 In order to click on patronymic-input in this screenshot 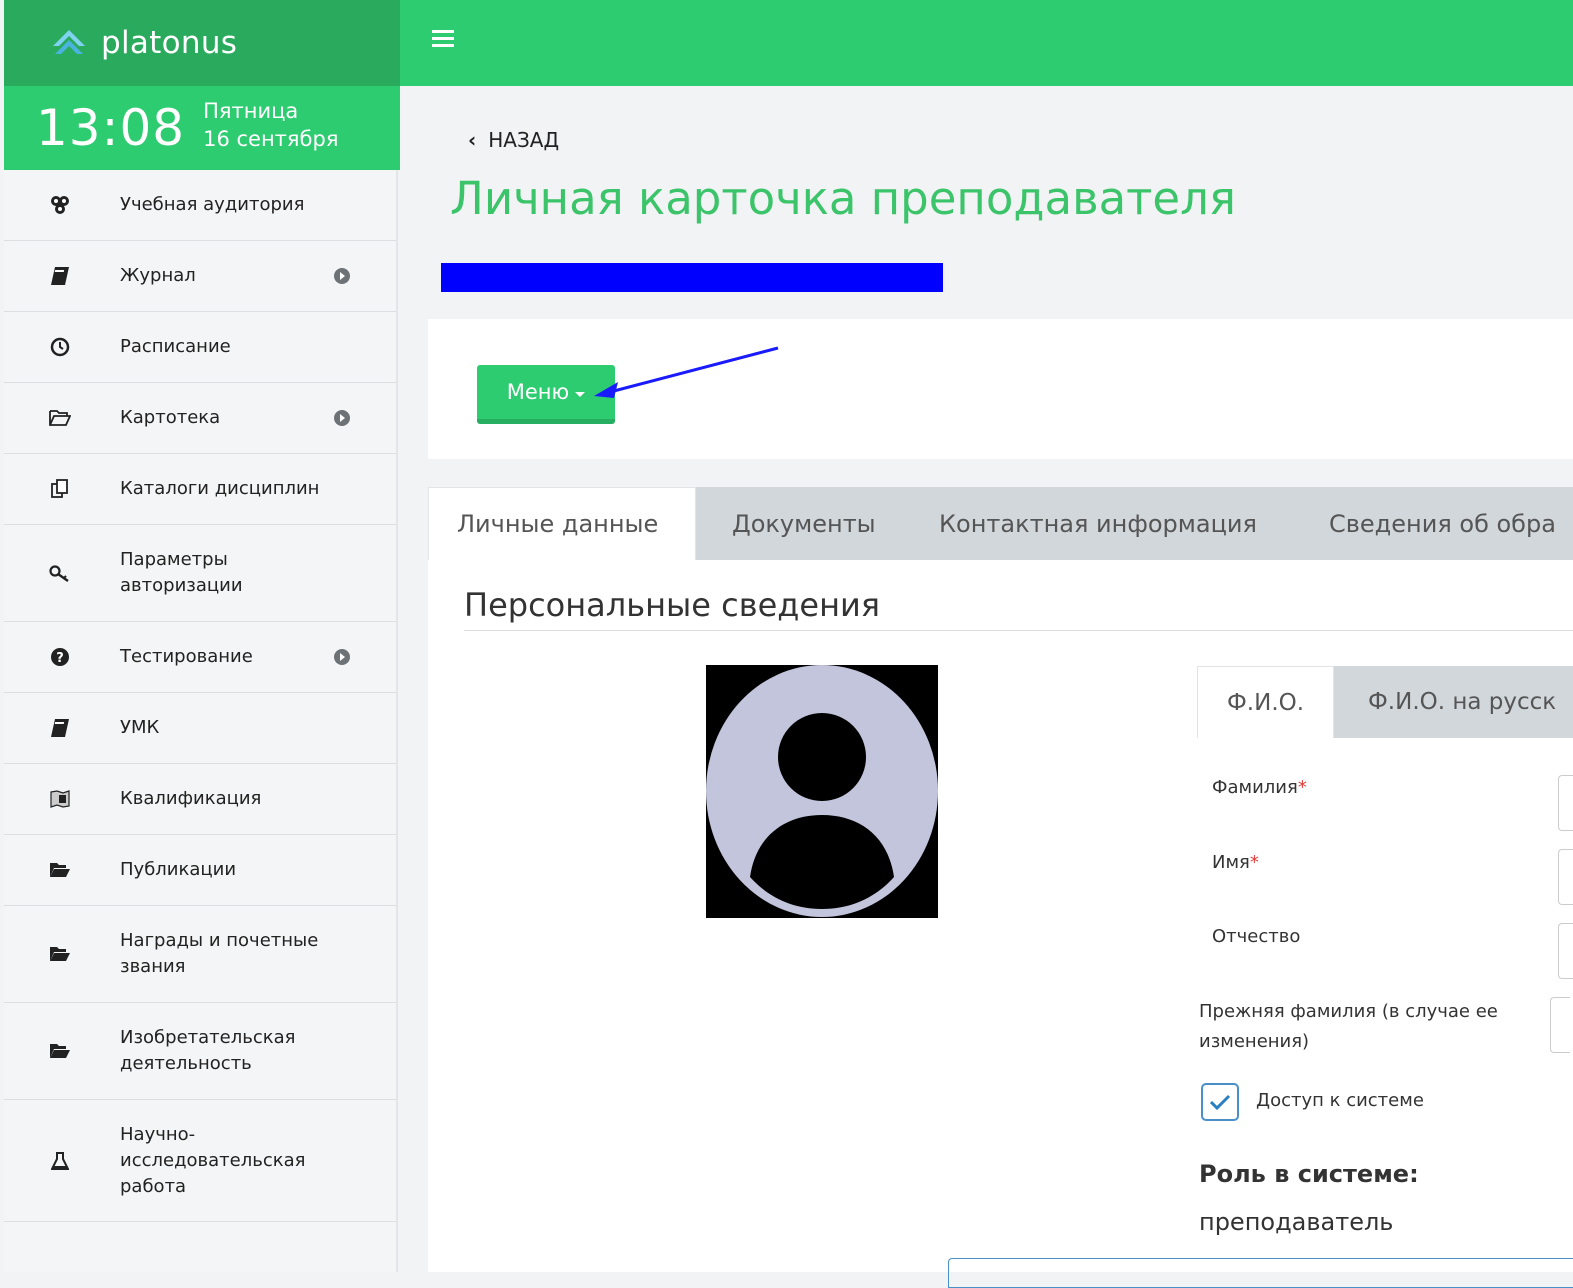, I will do `click(1565, 951)`.